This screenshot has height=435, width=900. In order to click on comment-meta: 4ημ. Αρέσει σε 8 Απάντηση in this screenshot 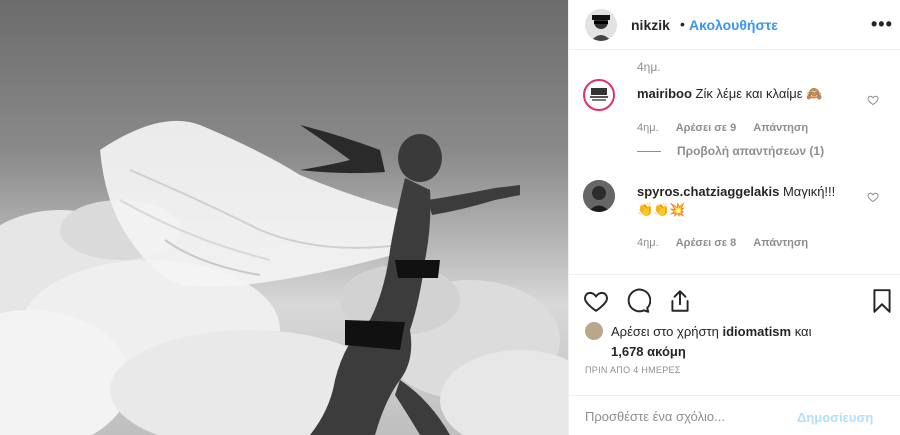, I will do `click(729, 243)`.